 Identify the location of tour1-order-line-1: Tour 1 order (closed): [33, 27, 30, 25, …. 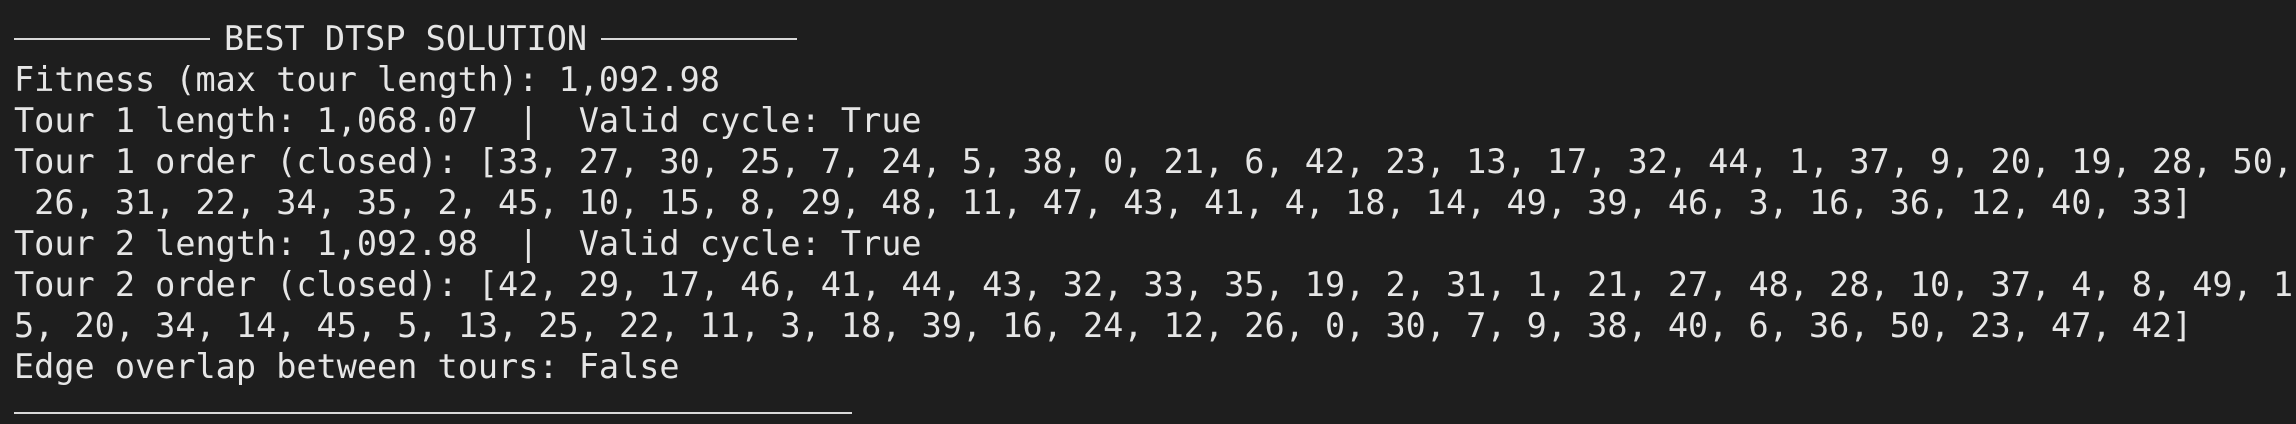
(1154, 161).